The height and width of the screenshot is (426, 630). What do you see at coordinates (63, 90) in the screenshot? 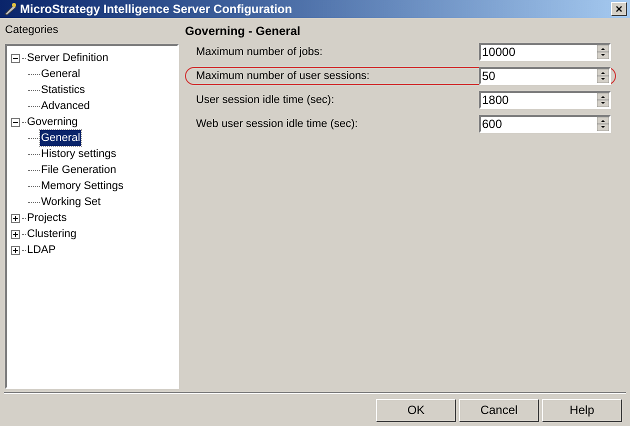
I see `tree-item: Statistics` at bounding box center [63, 90].